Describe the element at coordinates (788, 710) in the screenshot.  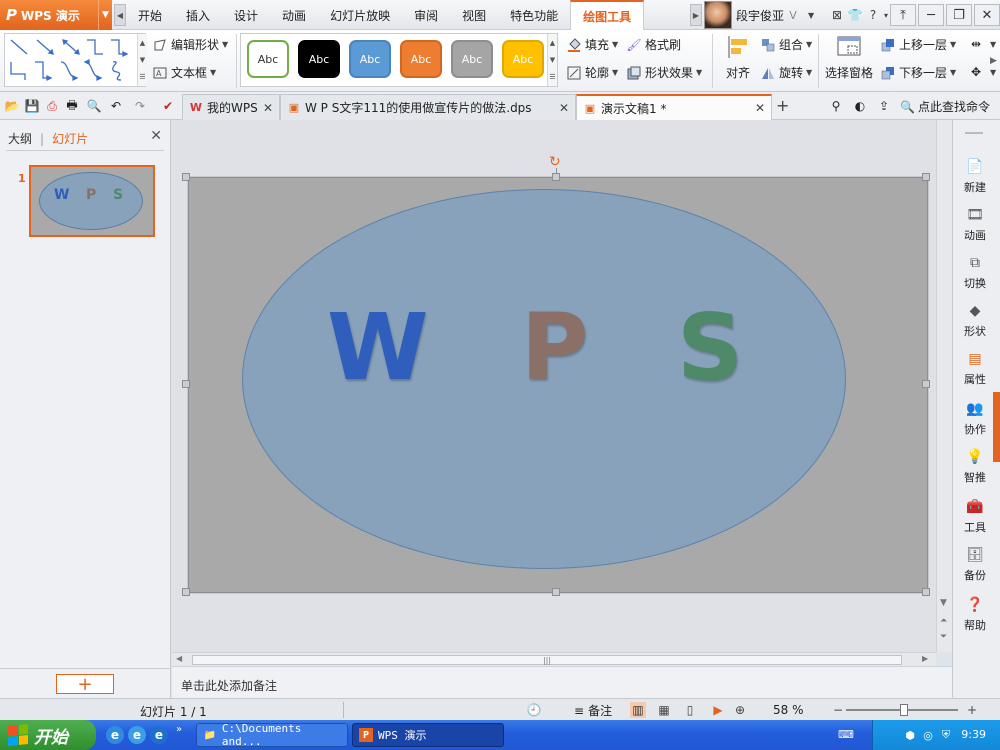
I see `zoom-level: 58 %` at that location.